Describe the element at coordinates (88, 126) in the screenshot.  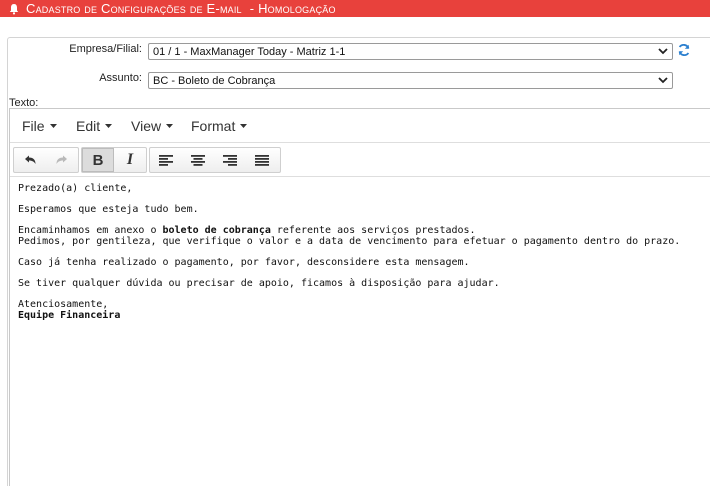
I see `menu-edit-label: Edit` at that location.